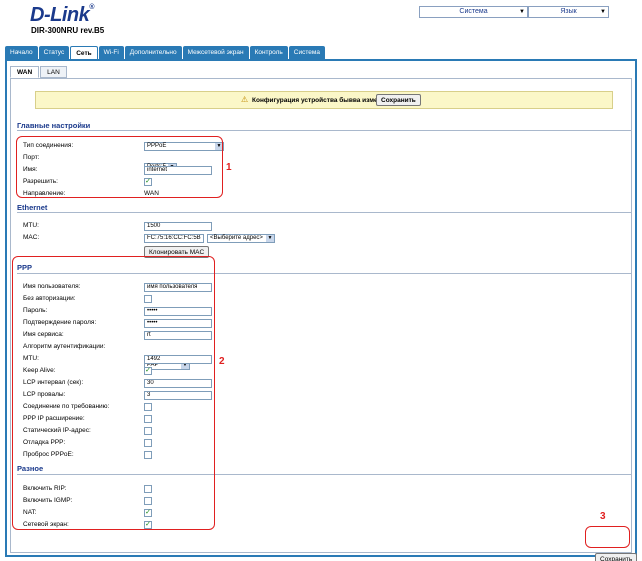 Image resolution: width=642 pixels, height=561 pixels. I want to click on callout-number-1: 1, so click(229, 167).